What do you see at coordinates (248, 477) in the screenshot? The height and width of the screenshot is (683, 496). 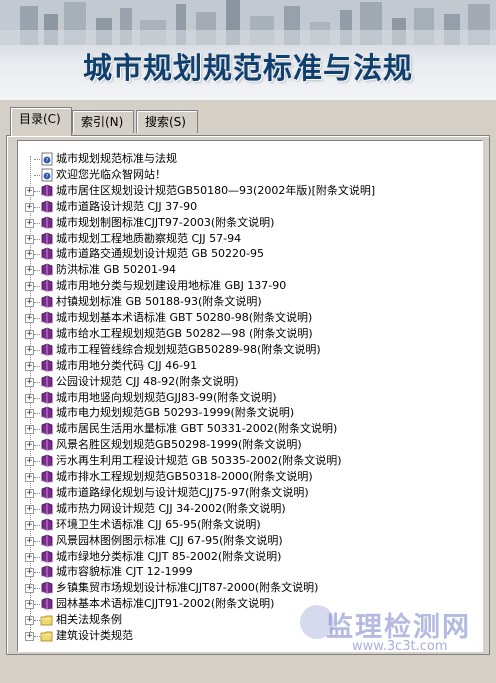 I see `tree-item: + 城市排水工程规划规范GB50318-2000(附条文说明)` at bounding box center [248, 477].